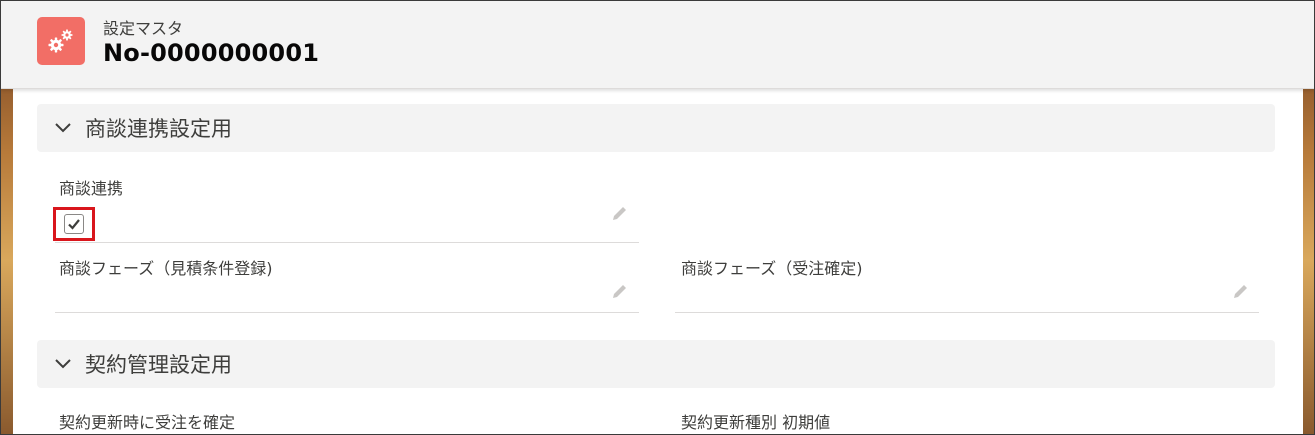  What do you see at coordinates (756, 422) in the screenshot?
I see `field-label-contract-renew-type: 契約更新種別 初期値` at bounding box center [756, 422].